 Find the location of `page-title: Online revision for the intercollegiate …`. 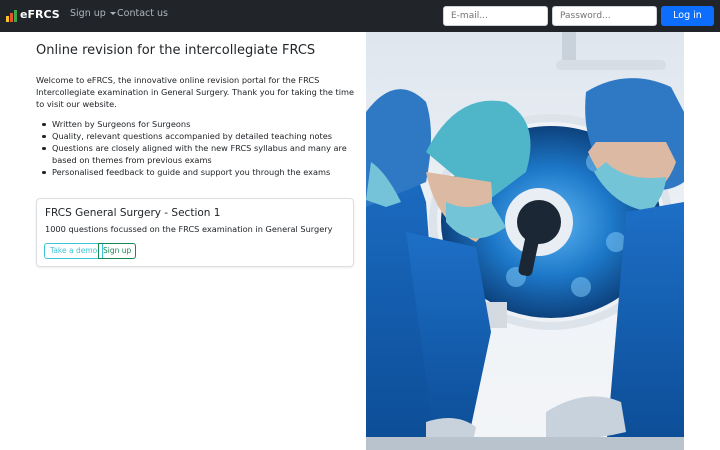

page-title: Online revision for the intercollegiate … is located at coordinates (176, 50).